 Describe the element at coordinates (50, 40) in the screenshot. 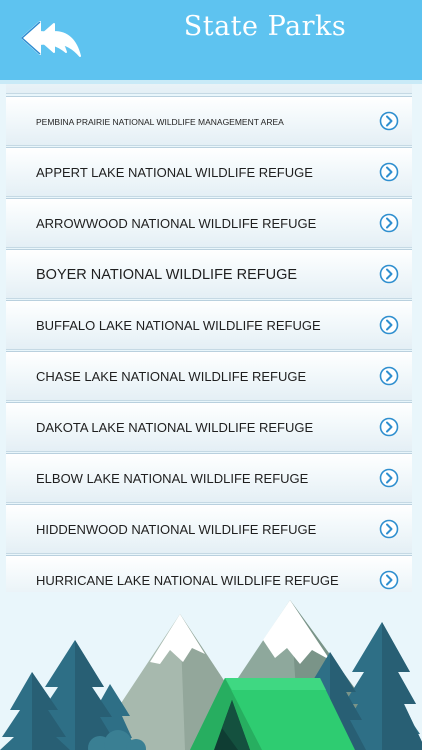

I see `double-back-arrow-icon` at that location.